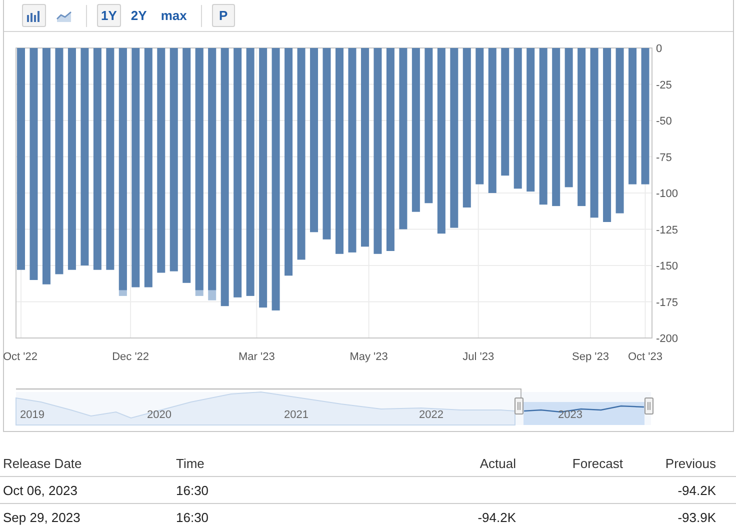 Image resolution: width=736 pixels, height=528 pixels. Describe the element at coordinates (664, 158) in the screenshot. I see `y-axis-label: -75` at that location.